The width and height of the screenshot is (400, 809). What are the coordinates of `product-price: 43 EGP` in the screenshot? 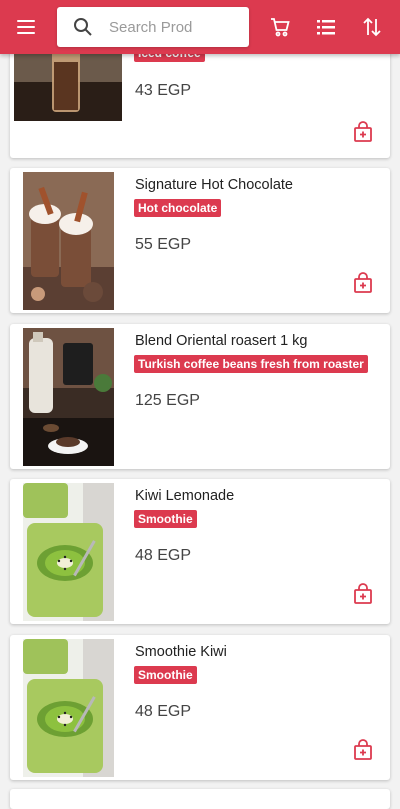 It's located at (163, 90).